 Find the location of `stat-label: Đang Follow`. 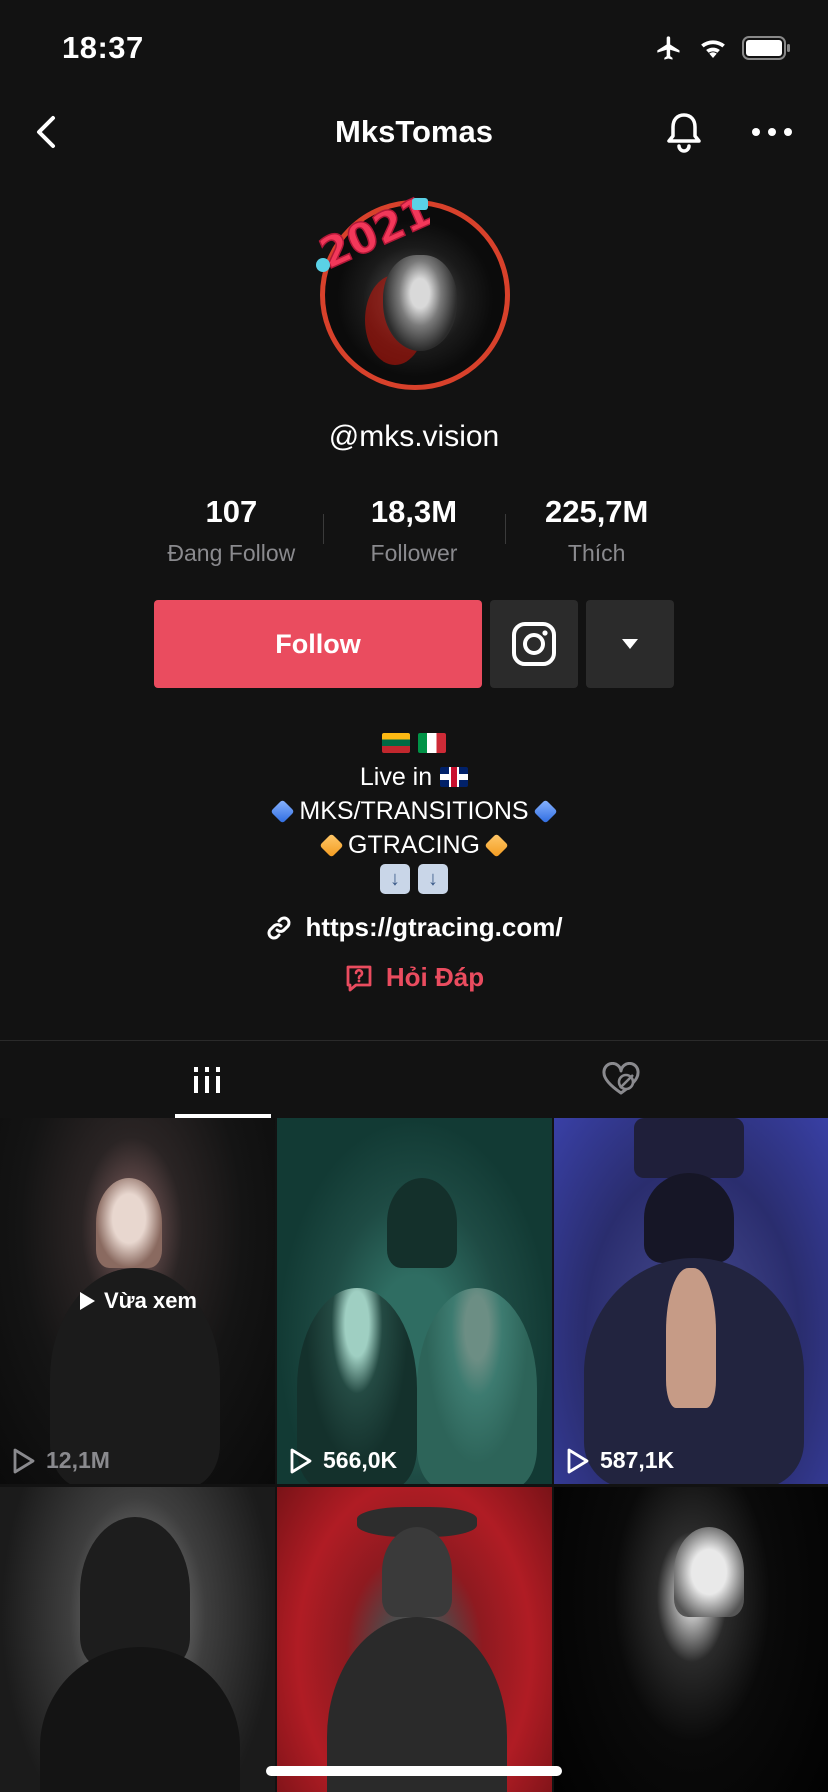

stat-label: Đang Follow is located at coordinates (231, 553).